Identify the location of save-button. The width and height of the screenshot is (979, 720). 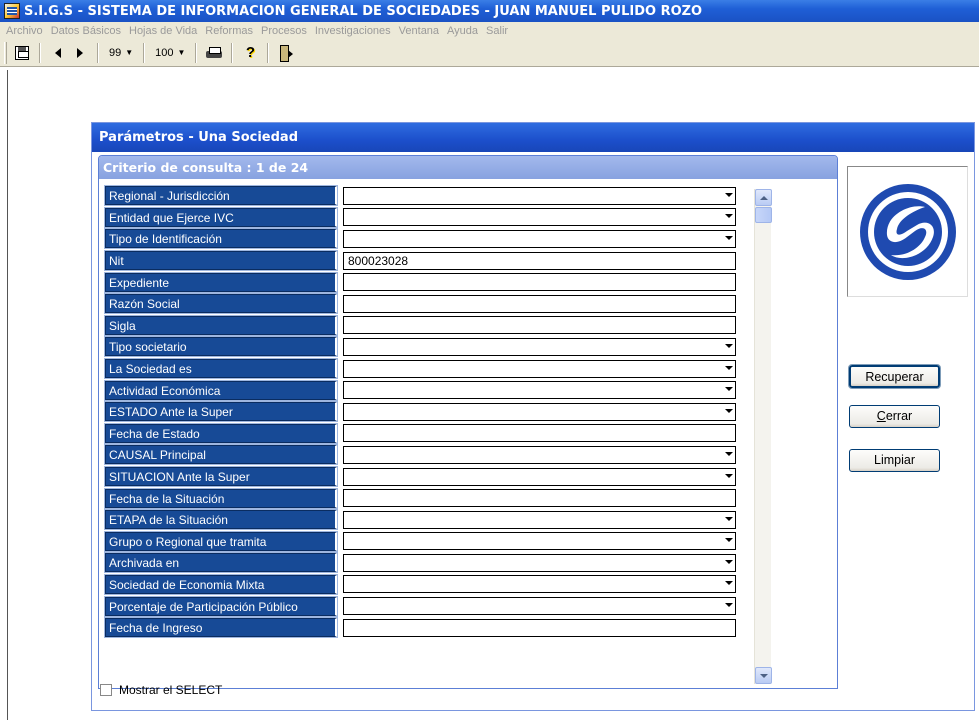
(22, 53).